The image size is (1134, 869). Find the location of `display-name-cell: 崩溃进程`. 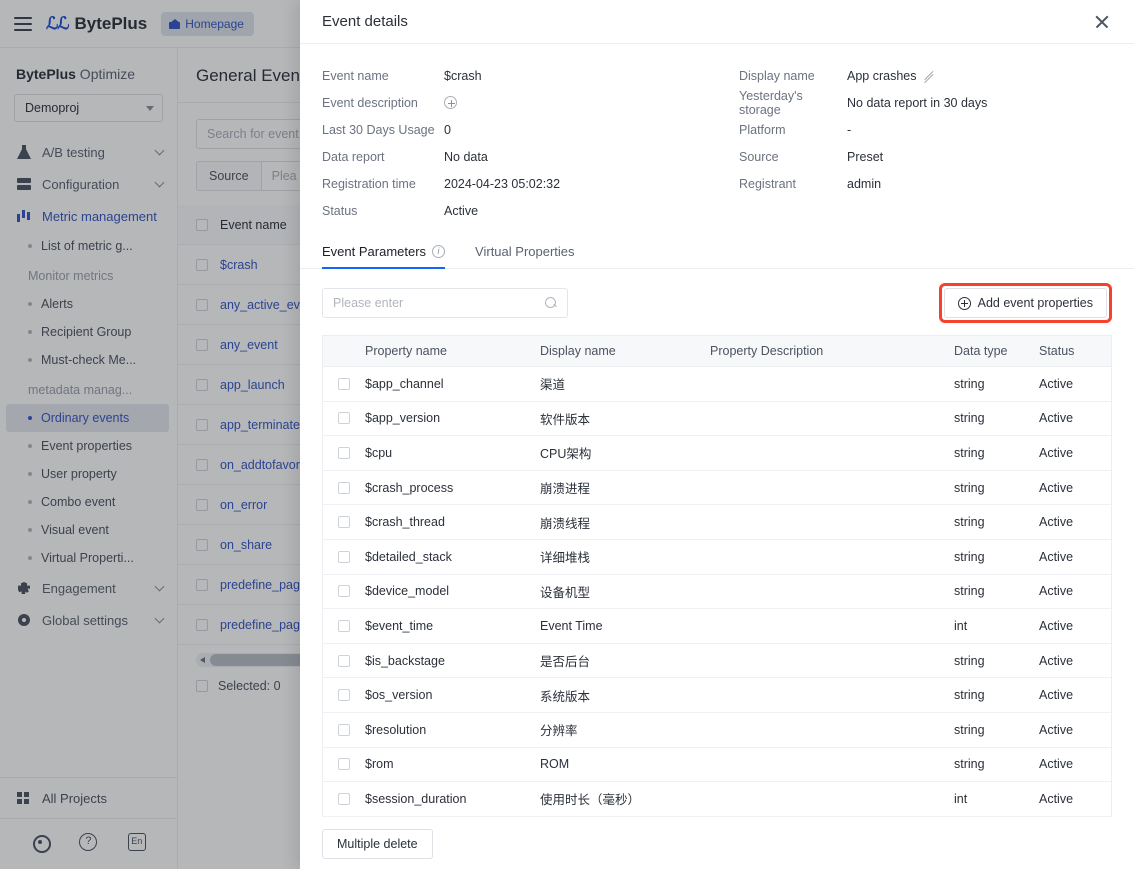

display-name-cell: 崩溃进程 is located at coordinates (565, 489).